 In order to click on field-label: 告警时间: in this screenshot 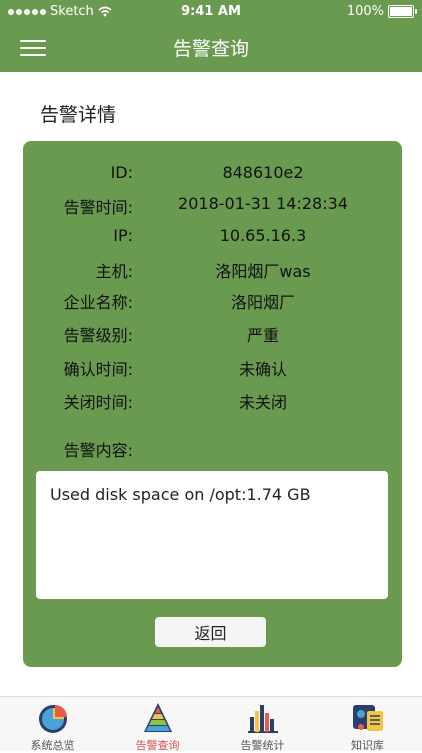, I will do `click(98, 207)`.